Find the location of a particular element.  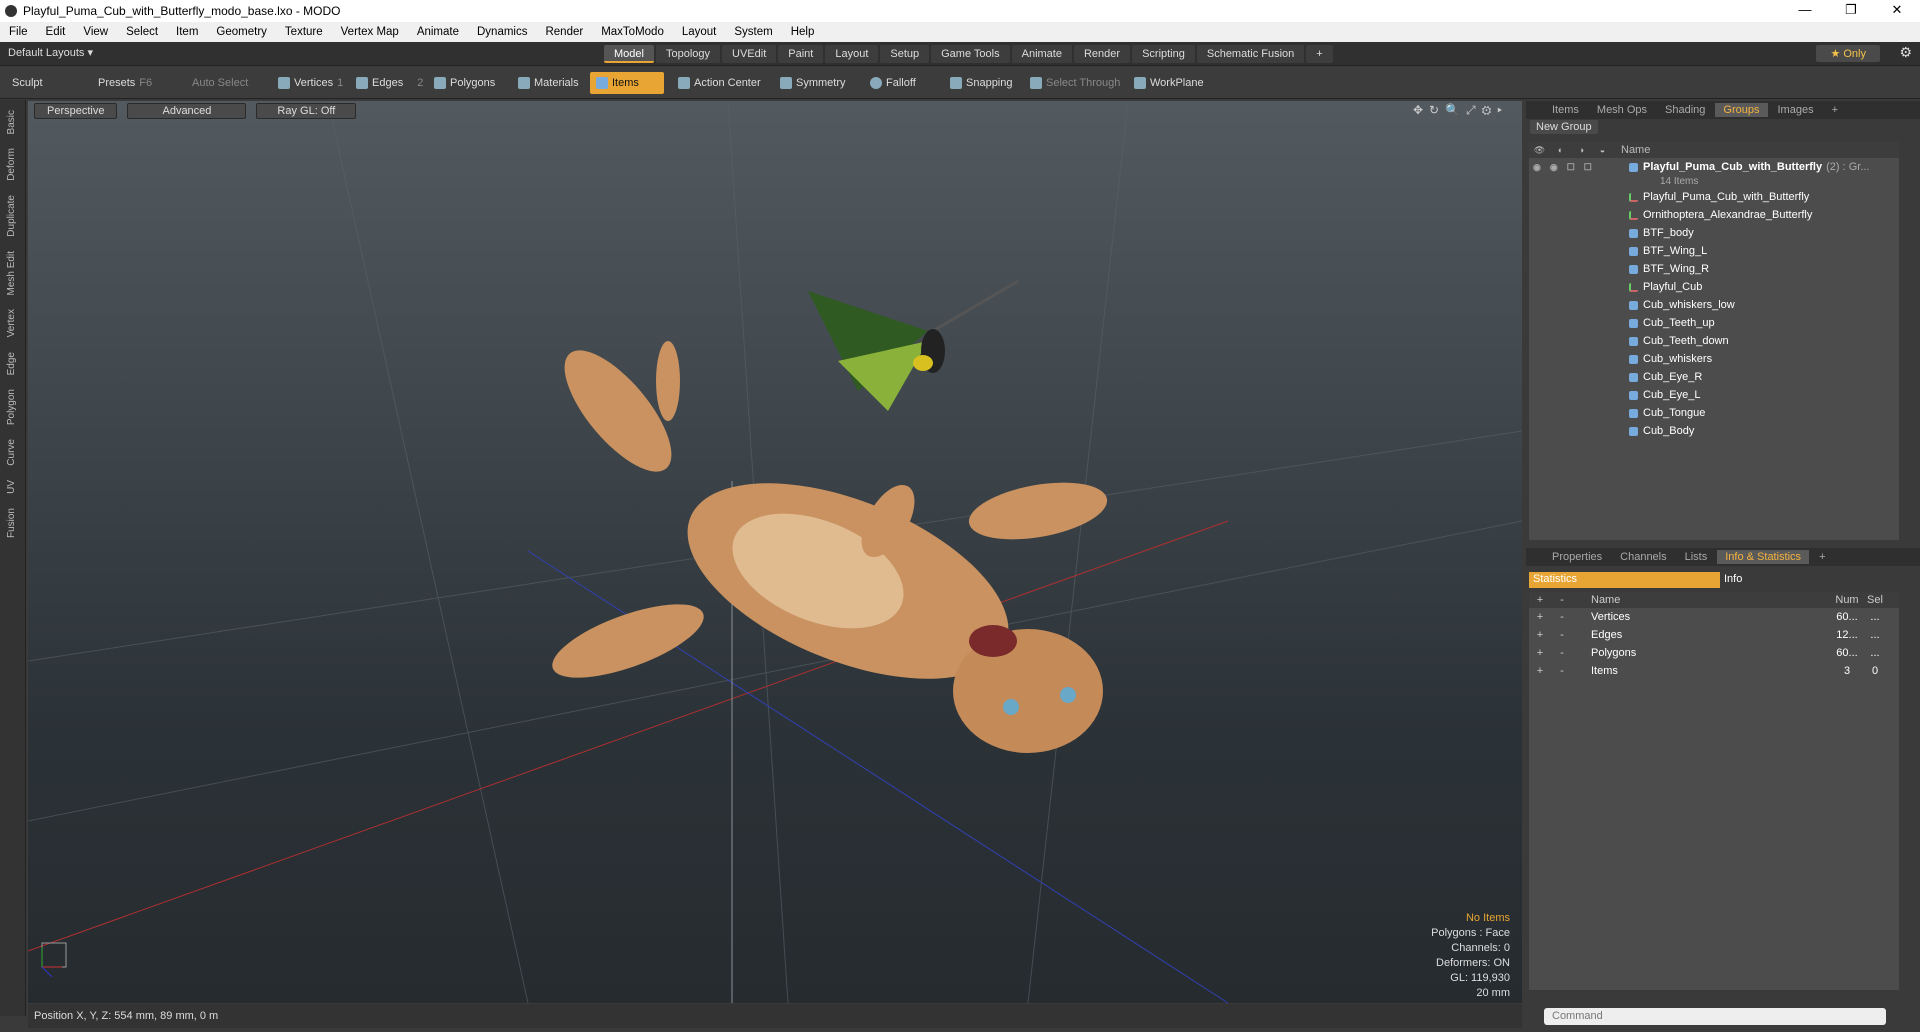

shading-mode-dropdown: Advanced is located at coordinates (187, 111).